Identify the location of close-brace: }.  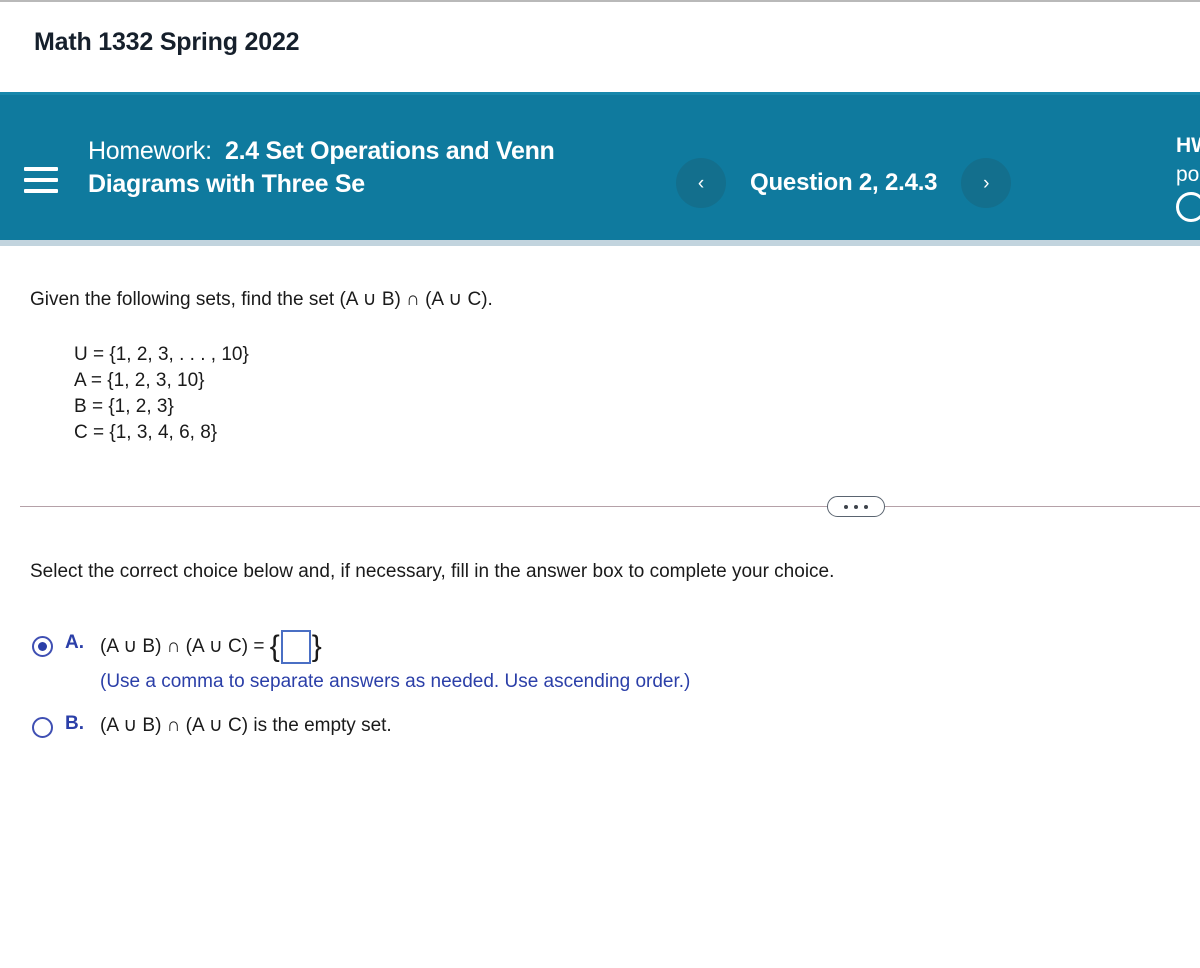
(316, 646).